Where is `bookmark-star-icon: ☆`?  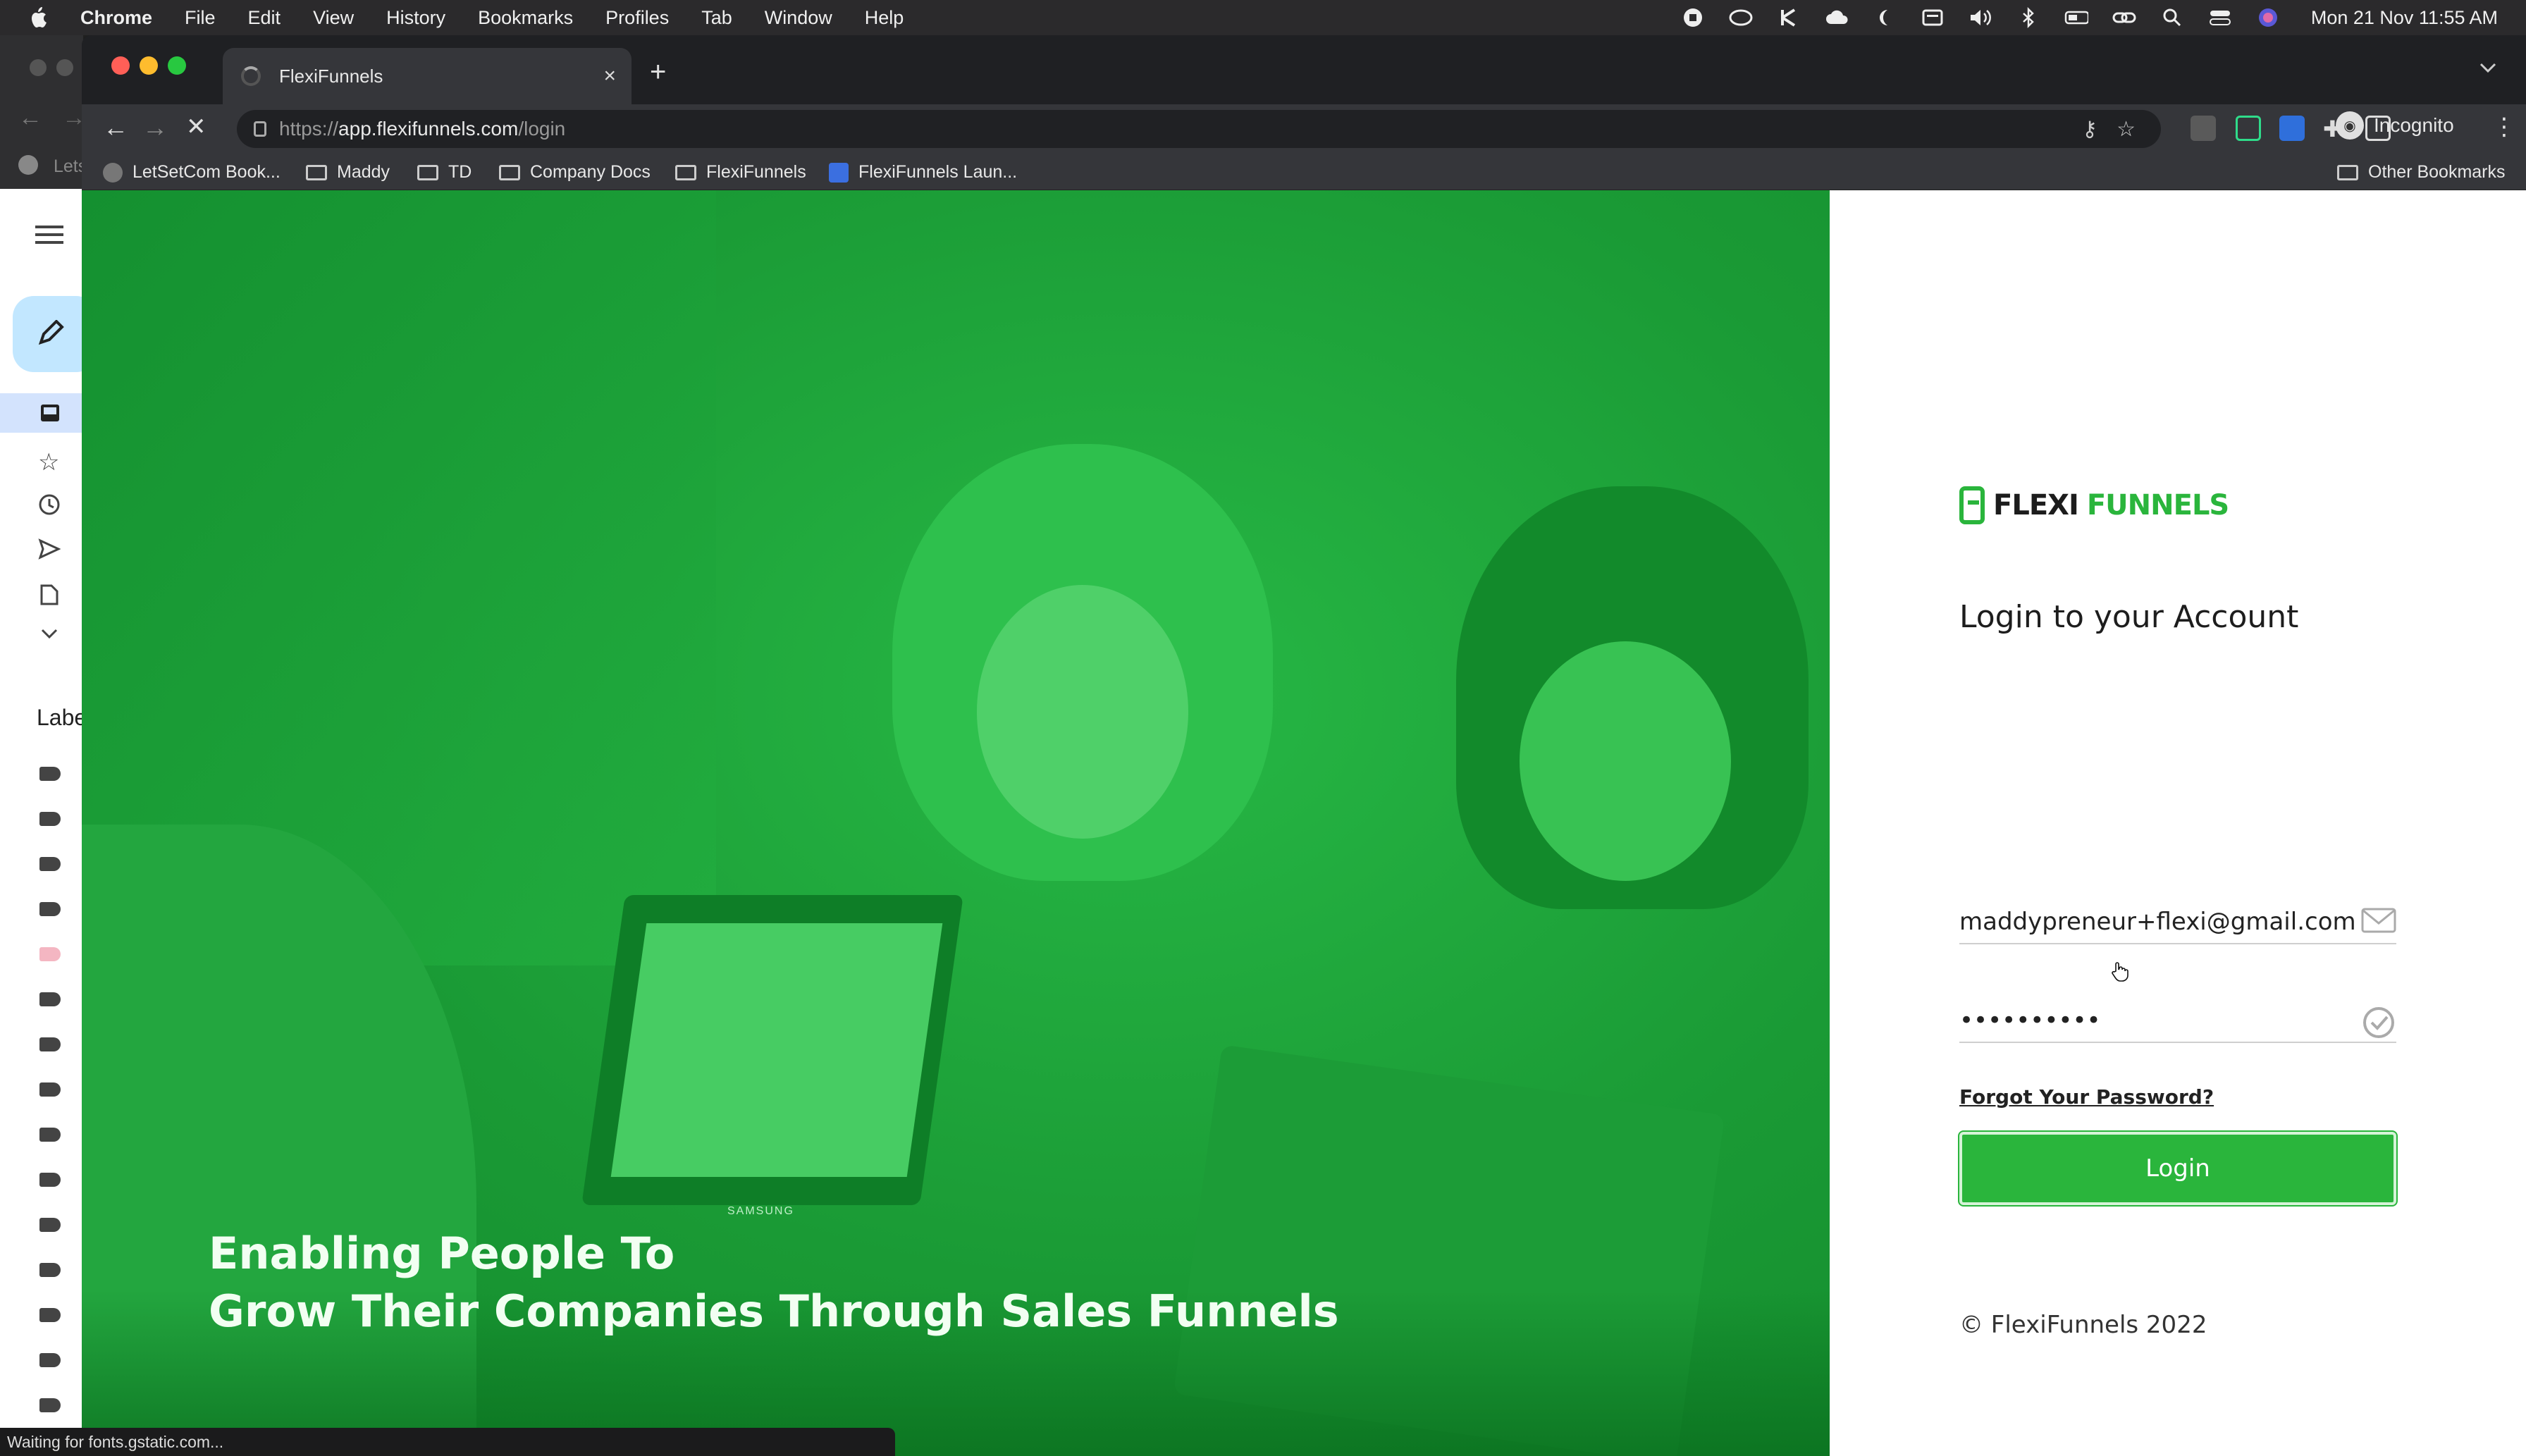 bookmark-star-icon: ☆ is located at coordinates (2126, 130).